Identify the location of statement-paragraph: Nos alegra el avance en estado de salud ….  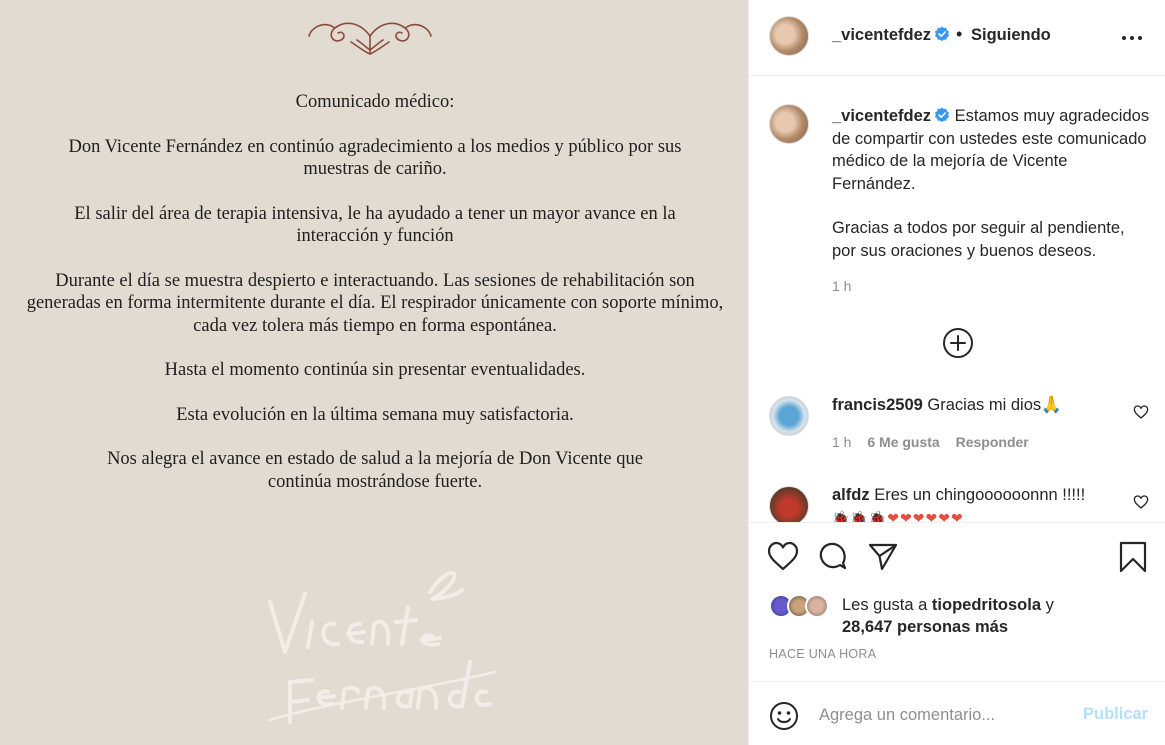
(375, 470).